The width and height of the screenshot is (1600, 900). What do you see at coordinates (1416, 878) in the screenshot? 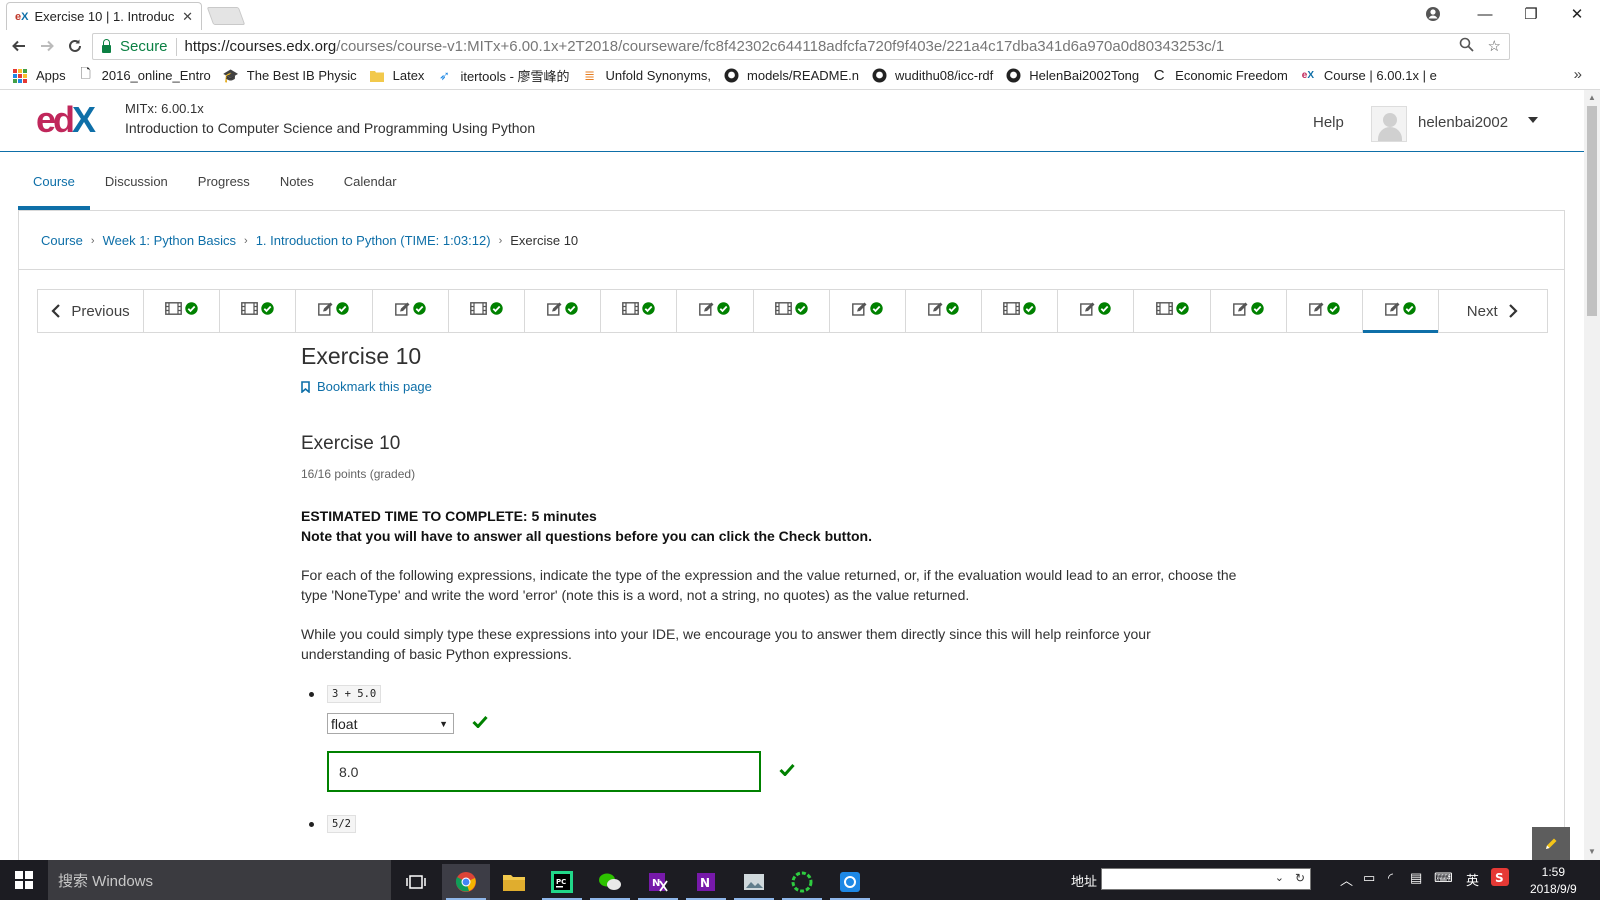
I see `notification-icon: ▤` at bounding box center [1416, 878].